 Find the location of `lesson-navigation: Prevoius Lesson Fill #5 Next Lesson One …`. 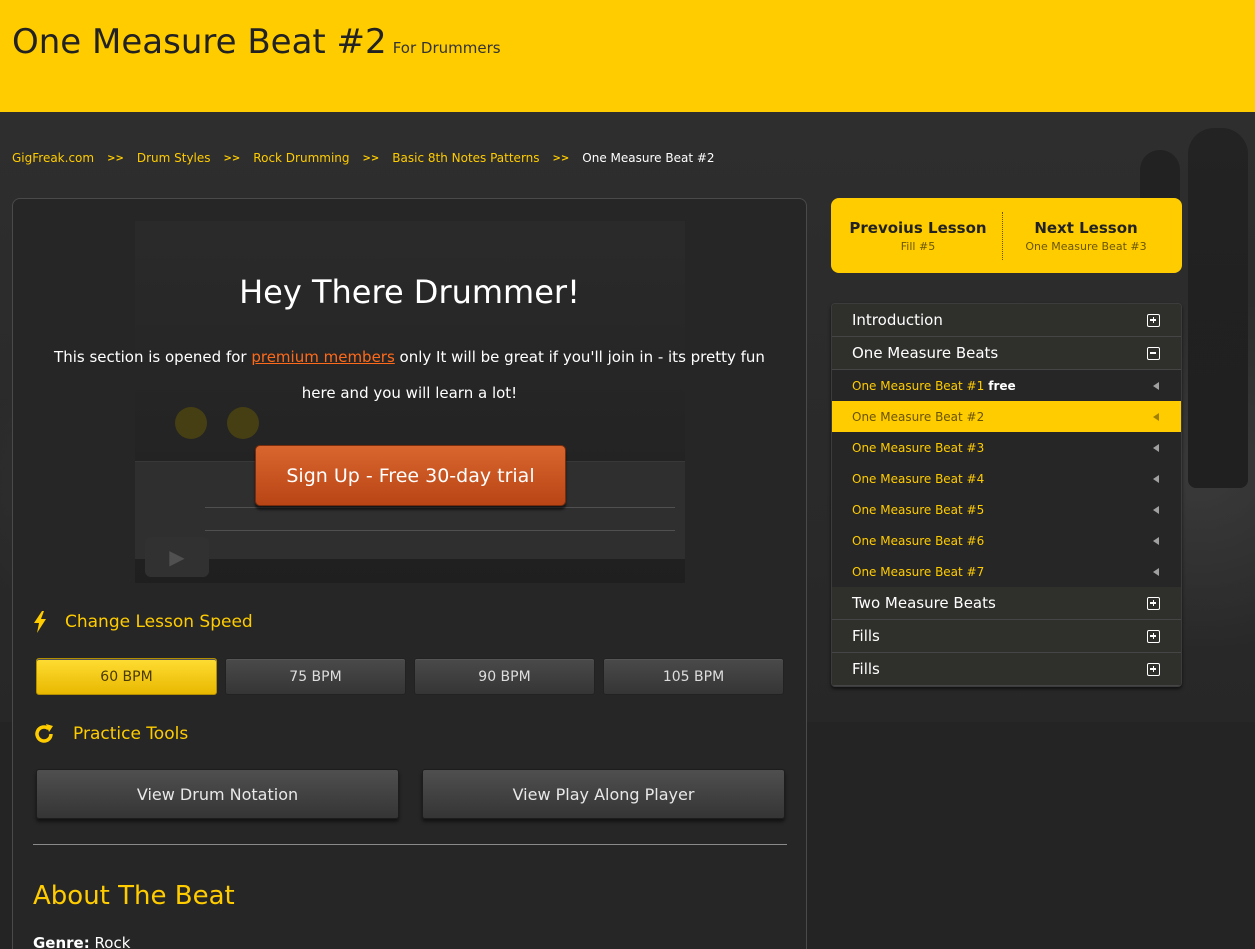

lesson-navigation: Prevoius Lesson Fill #5 Next Lesson One … is located at coordinates (1006, 235).